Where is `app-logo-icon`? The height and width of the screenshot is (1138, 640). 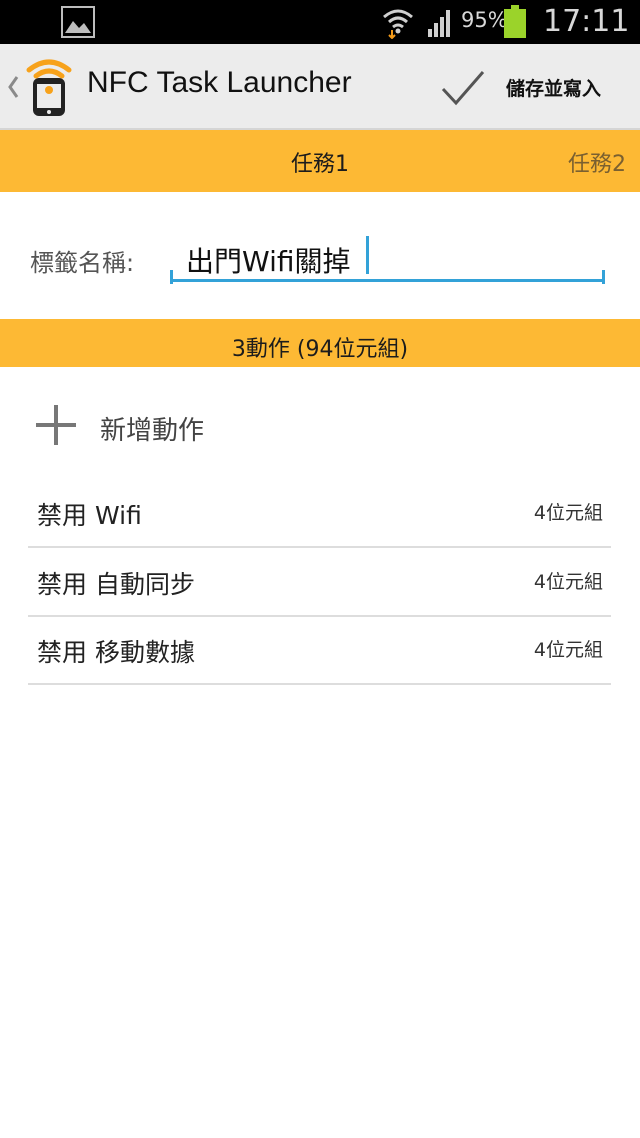
app-logo-icon is located at coordinates (49, 87).